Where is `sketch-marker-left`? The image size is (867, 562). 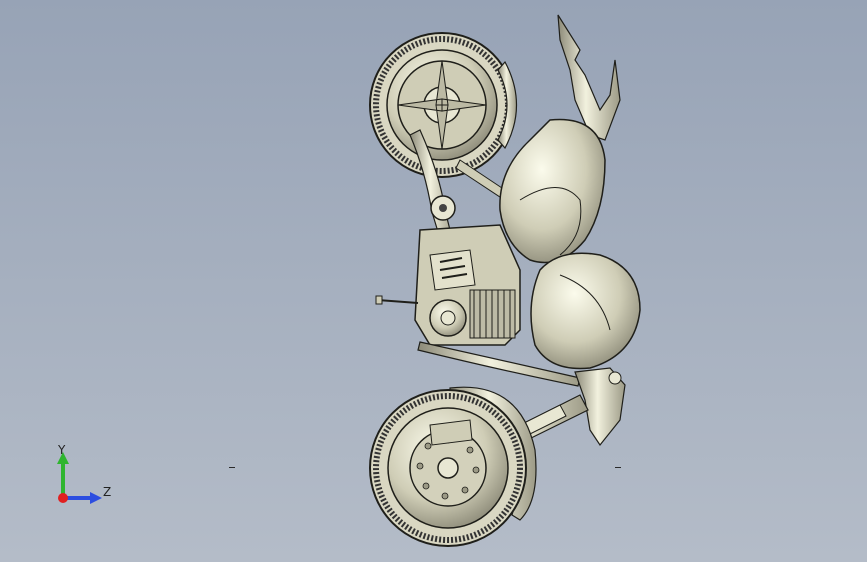
sketch-marker-left is located at coordinates (232, 467).